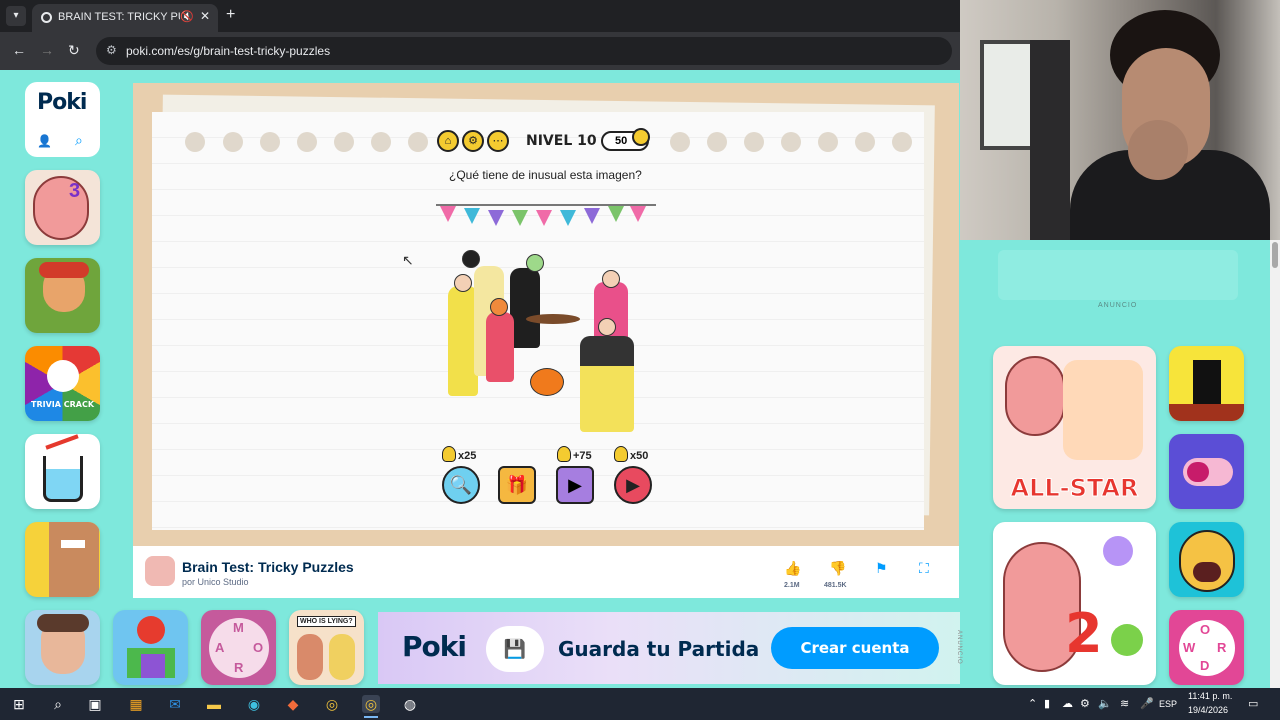 The width and height of the screenshot is (1280, 720). What do you see at coordinates (62, 442) in the screenshot?
I see `pencil-icon` at bounding box center [62, 442].